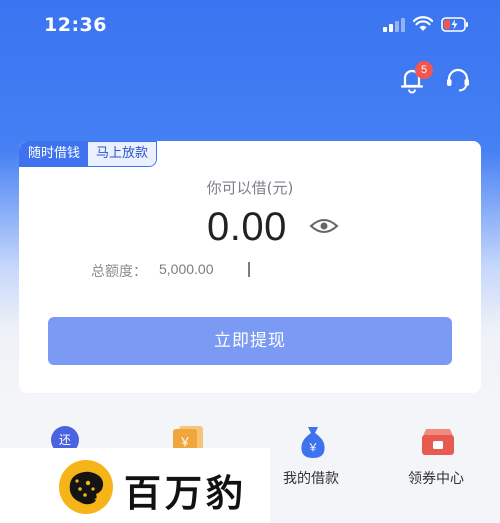 This screenshot has width=500, height=523. Describe the element at coordinates (424, 70) in the screenshot. I see `notification-badge: 5` at that location.